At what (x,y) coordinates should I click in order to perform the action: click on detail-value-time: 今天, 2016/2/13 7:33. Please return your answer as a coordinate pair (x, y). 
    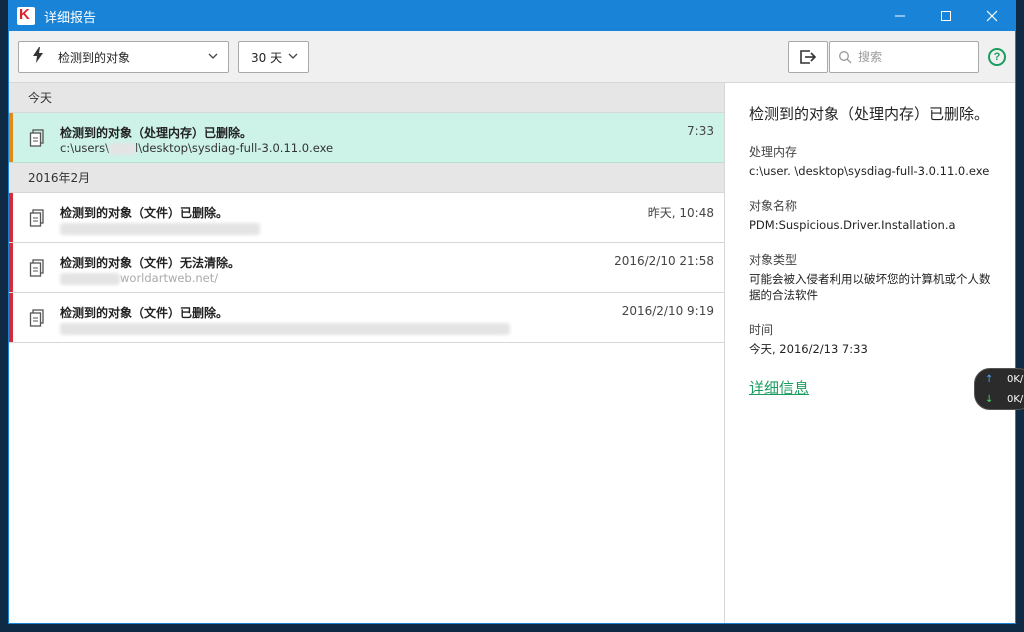
    Looking at the image, I should click on (808, 349).